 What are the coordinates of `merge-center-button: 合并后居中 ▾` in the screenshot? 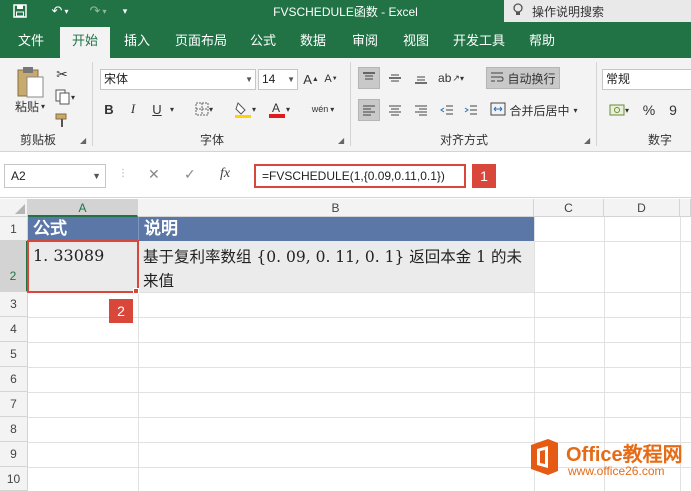 It's located at (534, 110).